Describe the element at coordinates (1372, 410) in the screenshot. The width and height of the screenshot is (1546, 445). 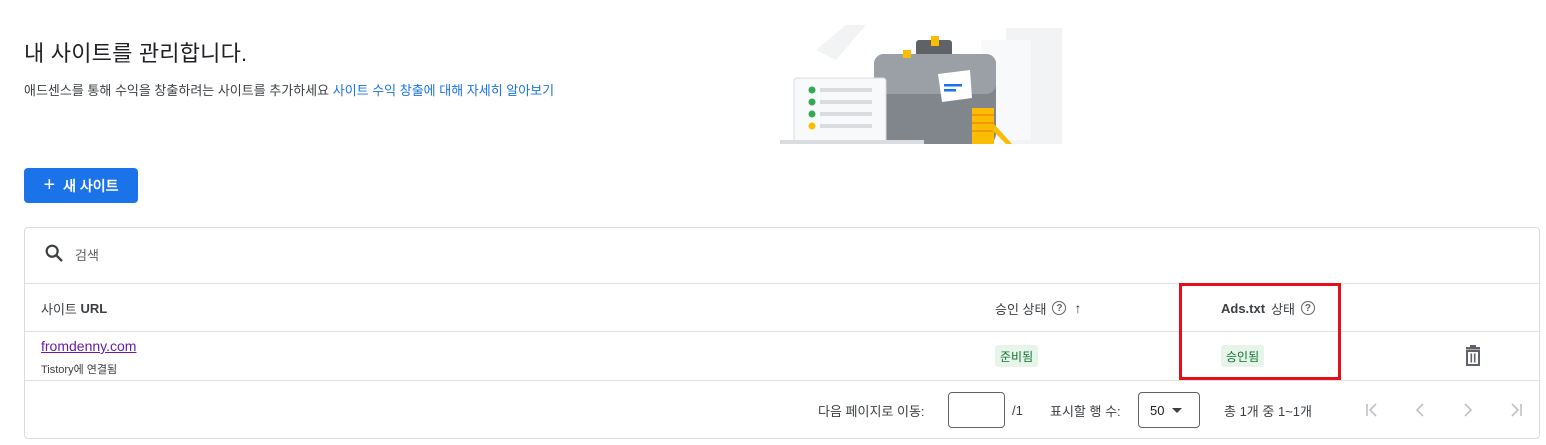
I see `first-page-icon` at that location.